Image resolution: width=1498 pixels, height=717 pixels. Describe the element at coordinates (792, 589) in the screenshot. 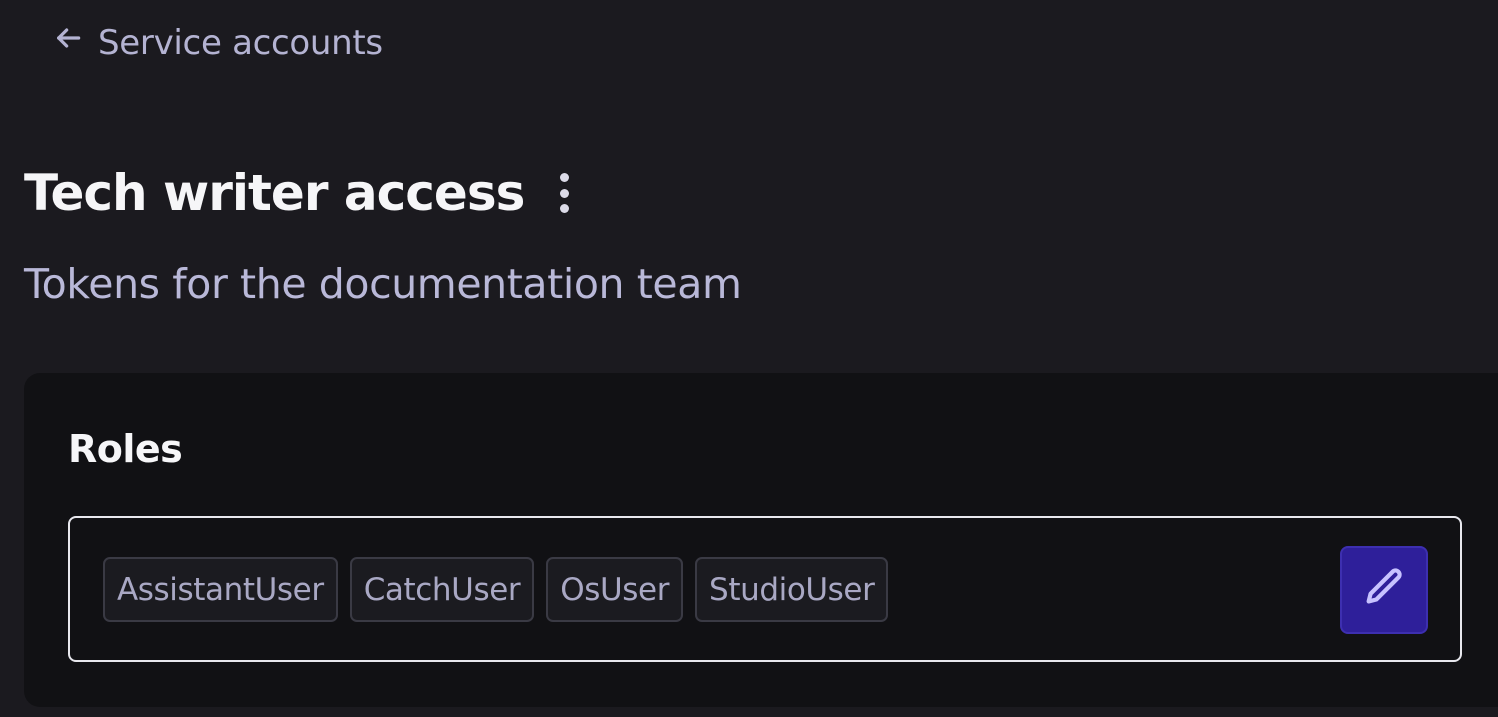

I see `role-chip: StudioUser` at that location.